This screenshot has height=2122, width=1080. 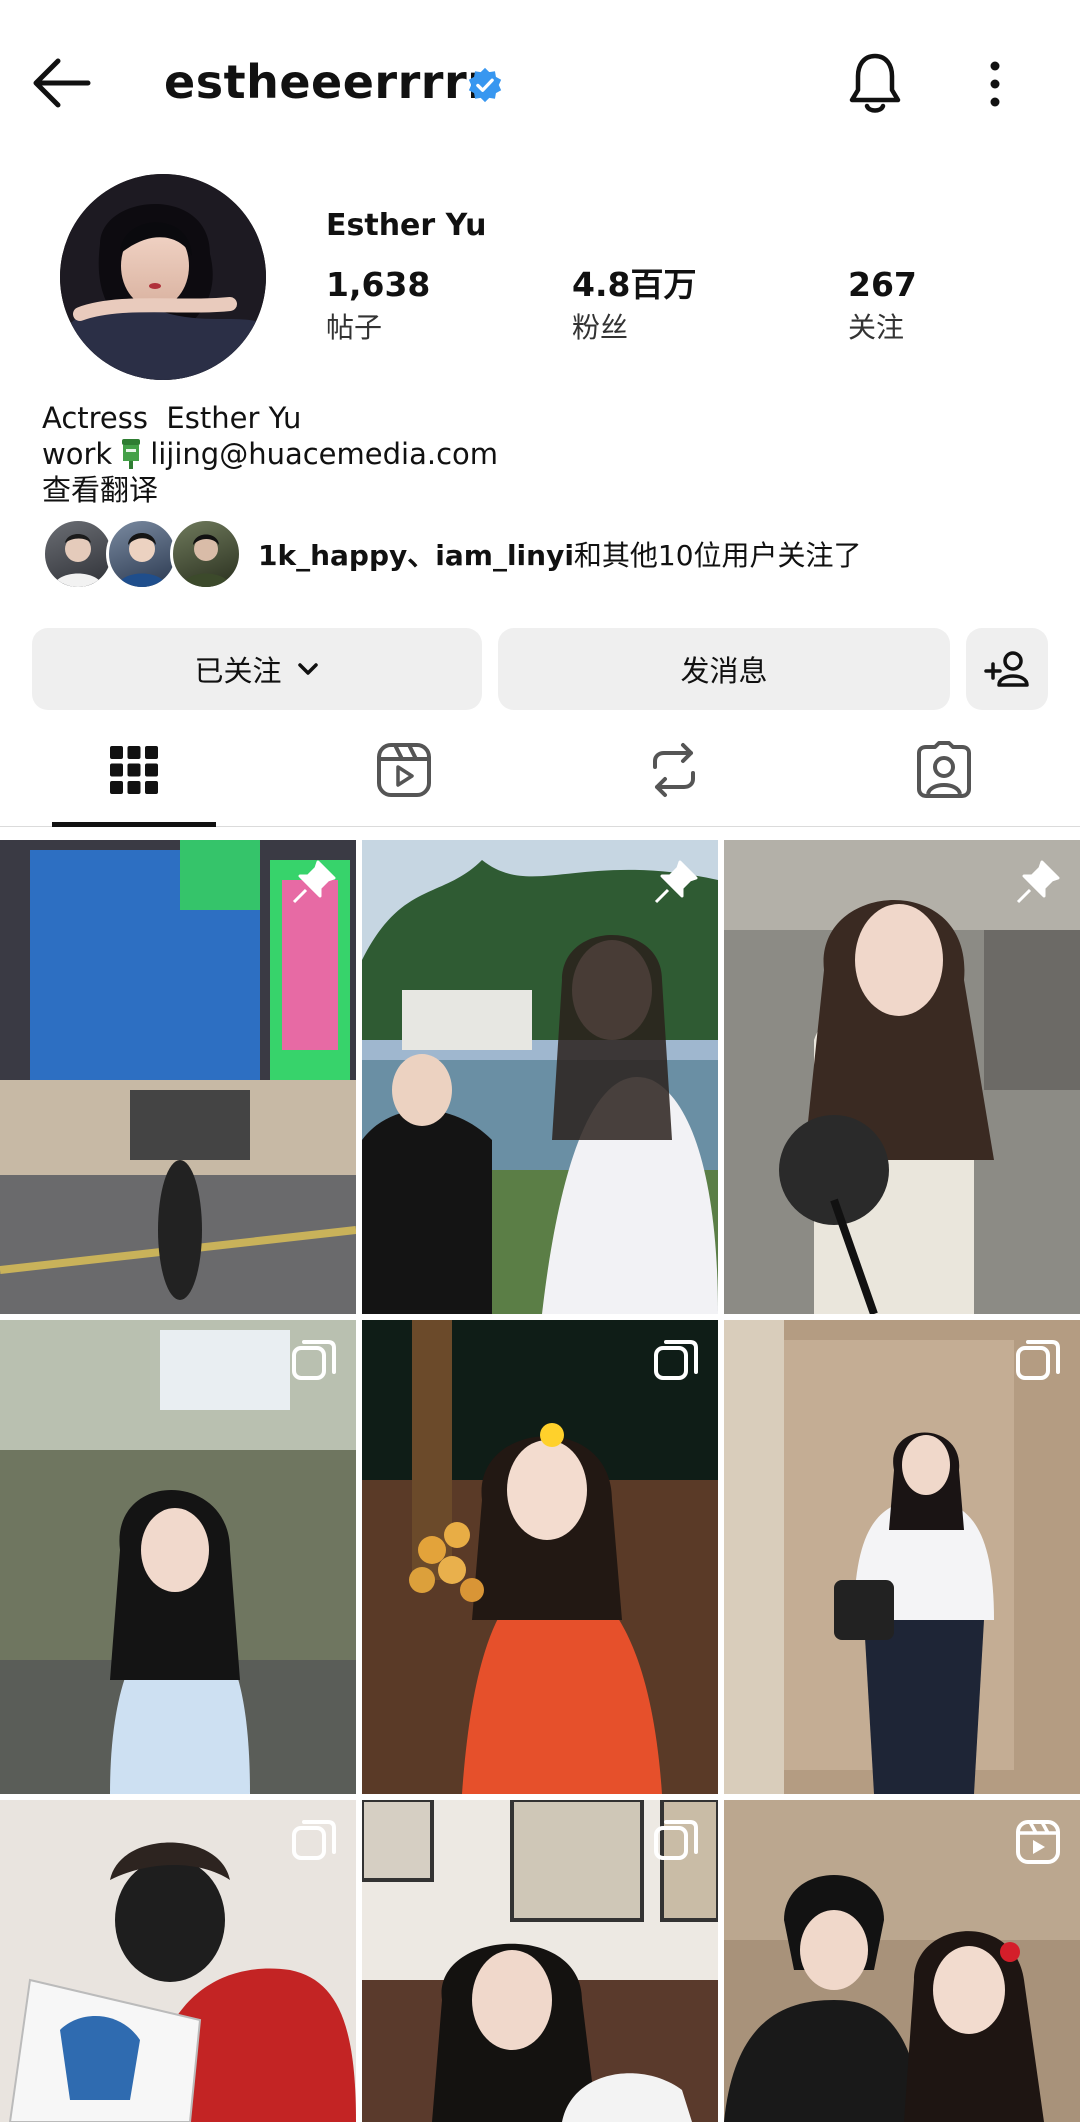 I want to click on verified-badge-icon, so click(x=485, y=85).